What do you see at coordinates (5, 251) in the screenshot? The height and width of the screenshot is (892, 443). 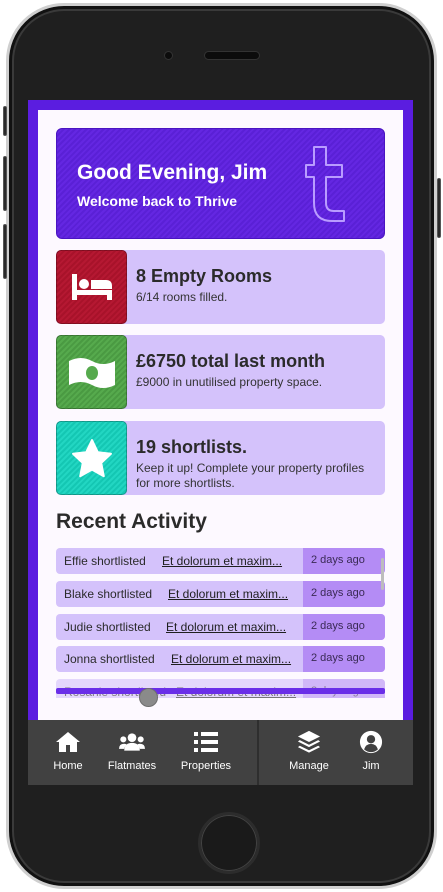 I see `volume-down-button` at bounding box center [5, 251].